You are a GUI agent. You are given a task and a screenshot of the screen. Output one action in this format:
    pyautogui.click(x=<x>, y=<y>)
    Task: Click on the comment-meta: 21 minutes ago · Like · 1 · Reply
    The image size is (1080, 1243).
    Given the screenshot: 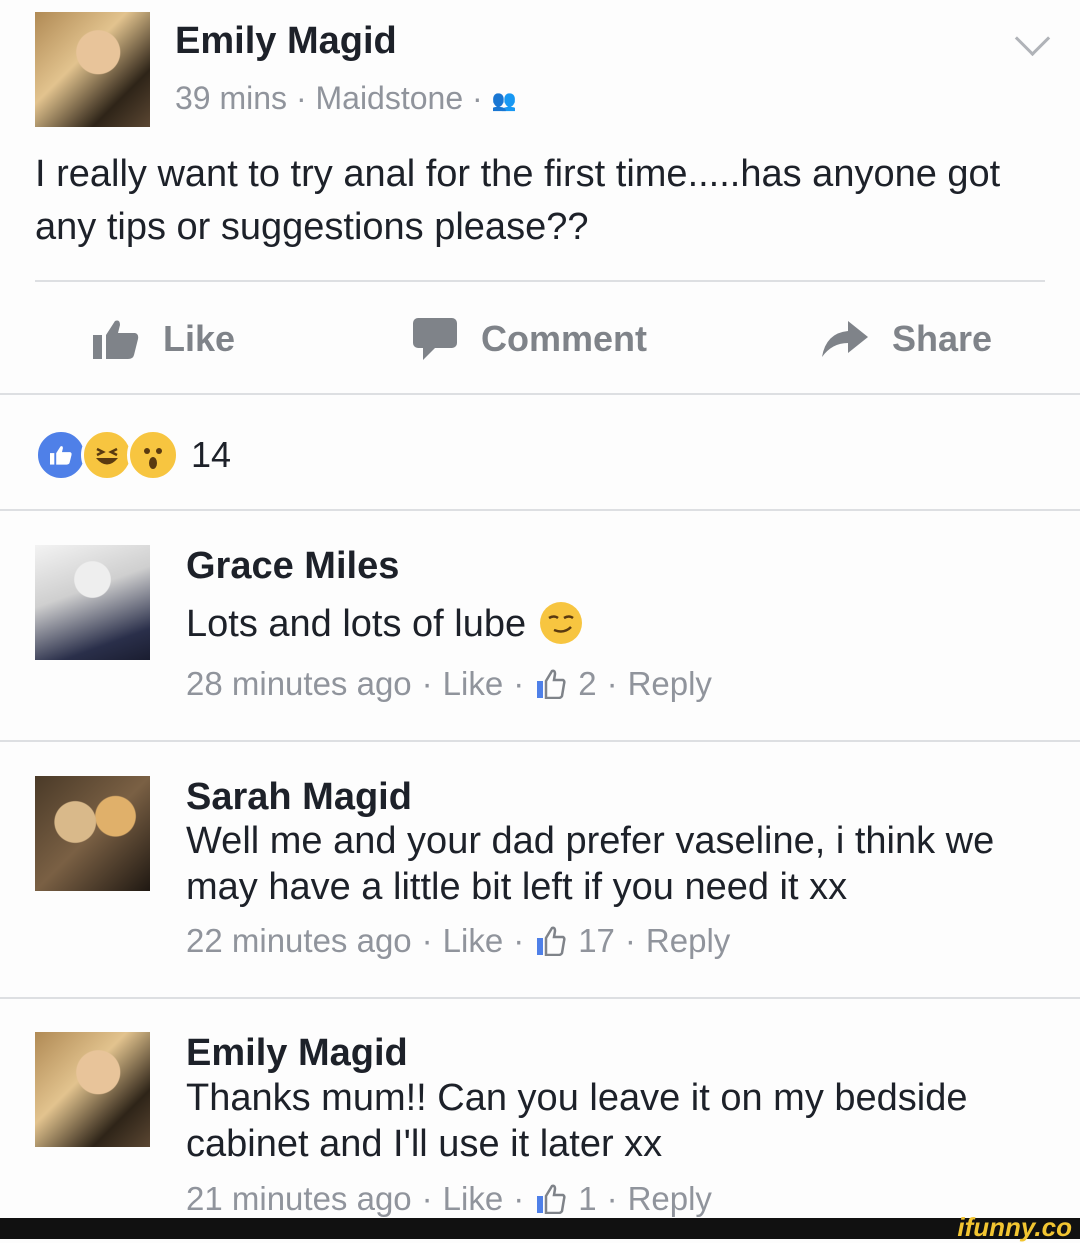 What is the action you would take?
    pyautogui.click(x=449, y=1199)
    